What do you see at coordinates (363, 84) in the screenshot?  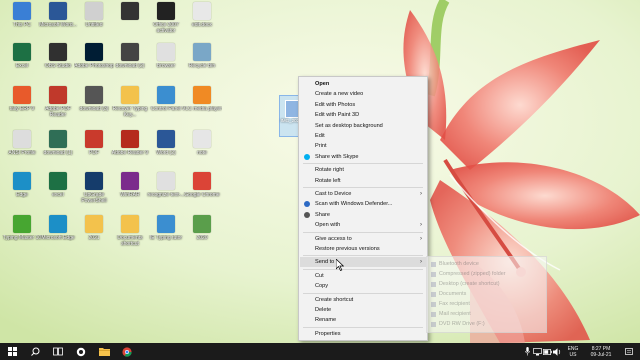 I see `menu-item-open: Open` at bounding box center [363, 84].